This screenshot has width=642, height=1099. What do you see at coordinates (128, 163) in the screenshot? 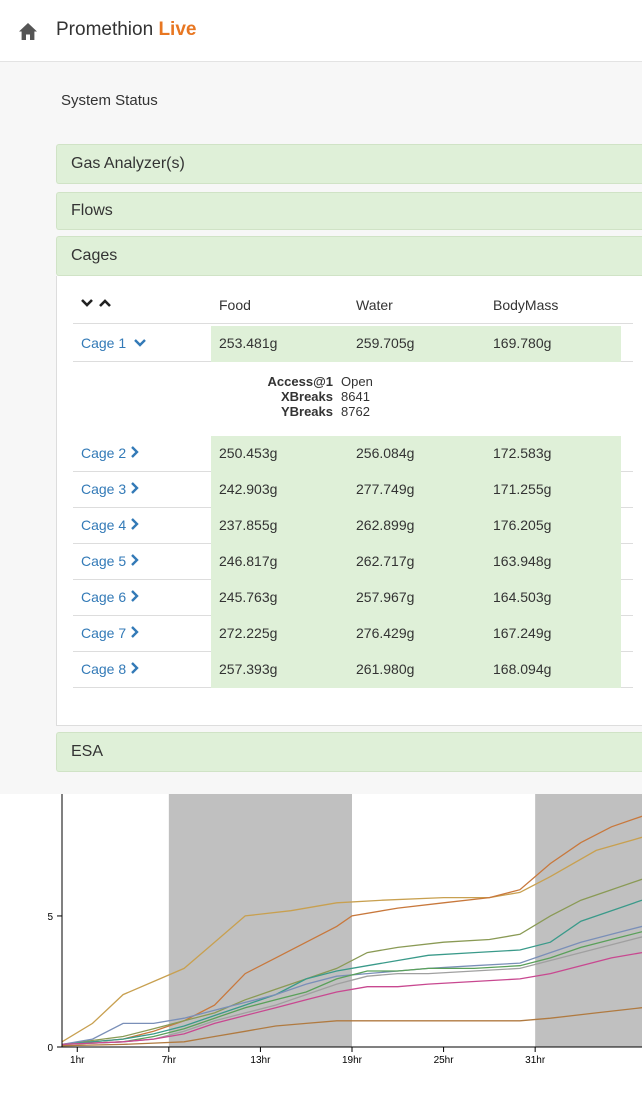
I see `accordion-gas-label: Gas Analyzer(s)` at bounding box center [128, 163].